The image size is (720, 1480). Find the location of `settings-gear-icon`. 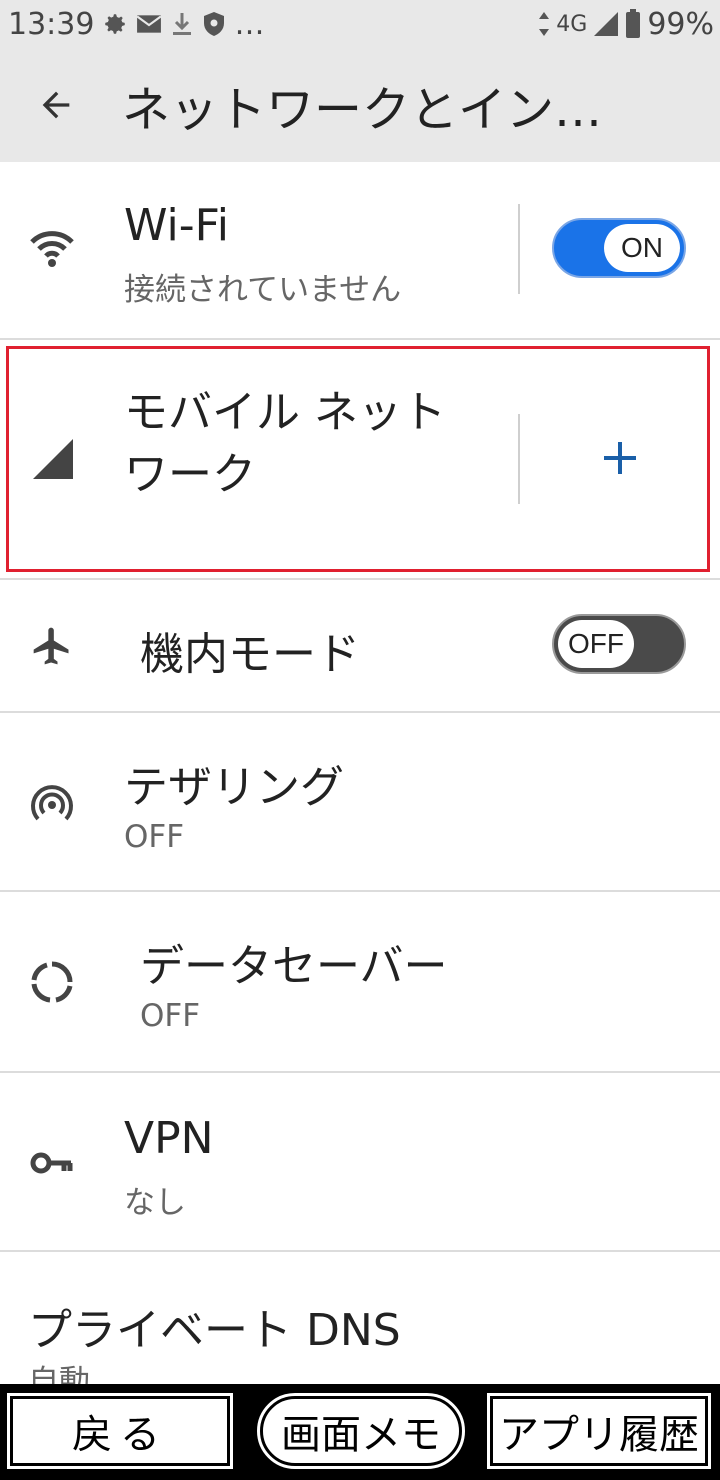

settings-gear-icon is located at coordinates (115, 24).